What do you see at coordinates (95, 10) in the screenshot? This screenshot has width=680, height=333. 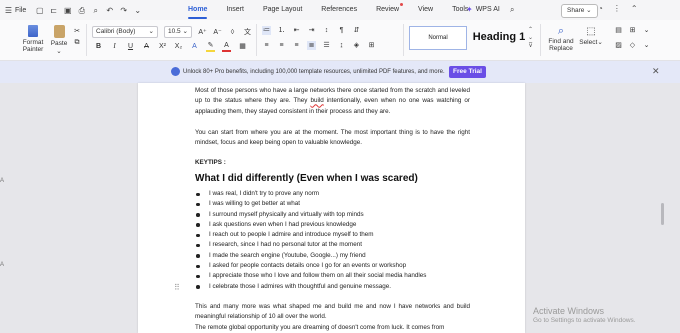 I see `print-preview-icon: ⌕` at bounding box center [95, 10].